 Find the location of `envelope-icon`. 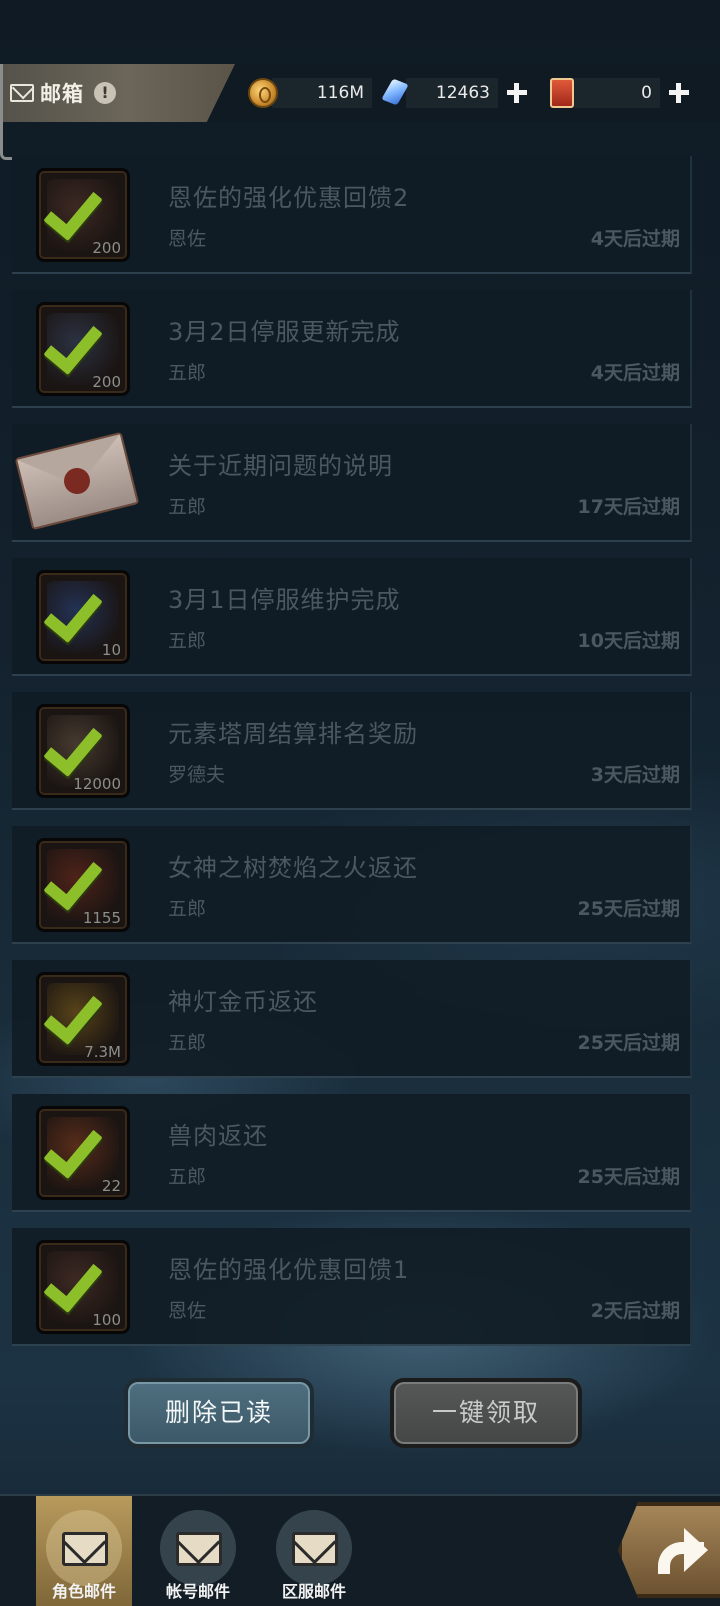

envelope-icon is located at coordinates (85, 1549).